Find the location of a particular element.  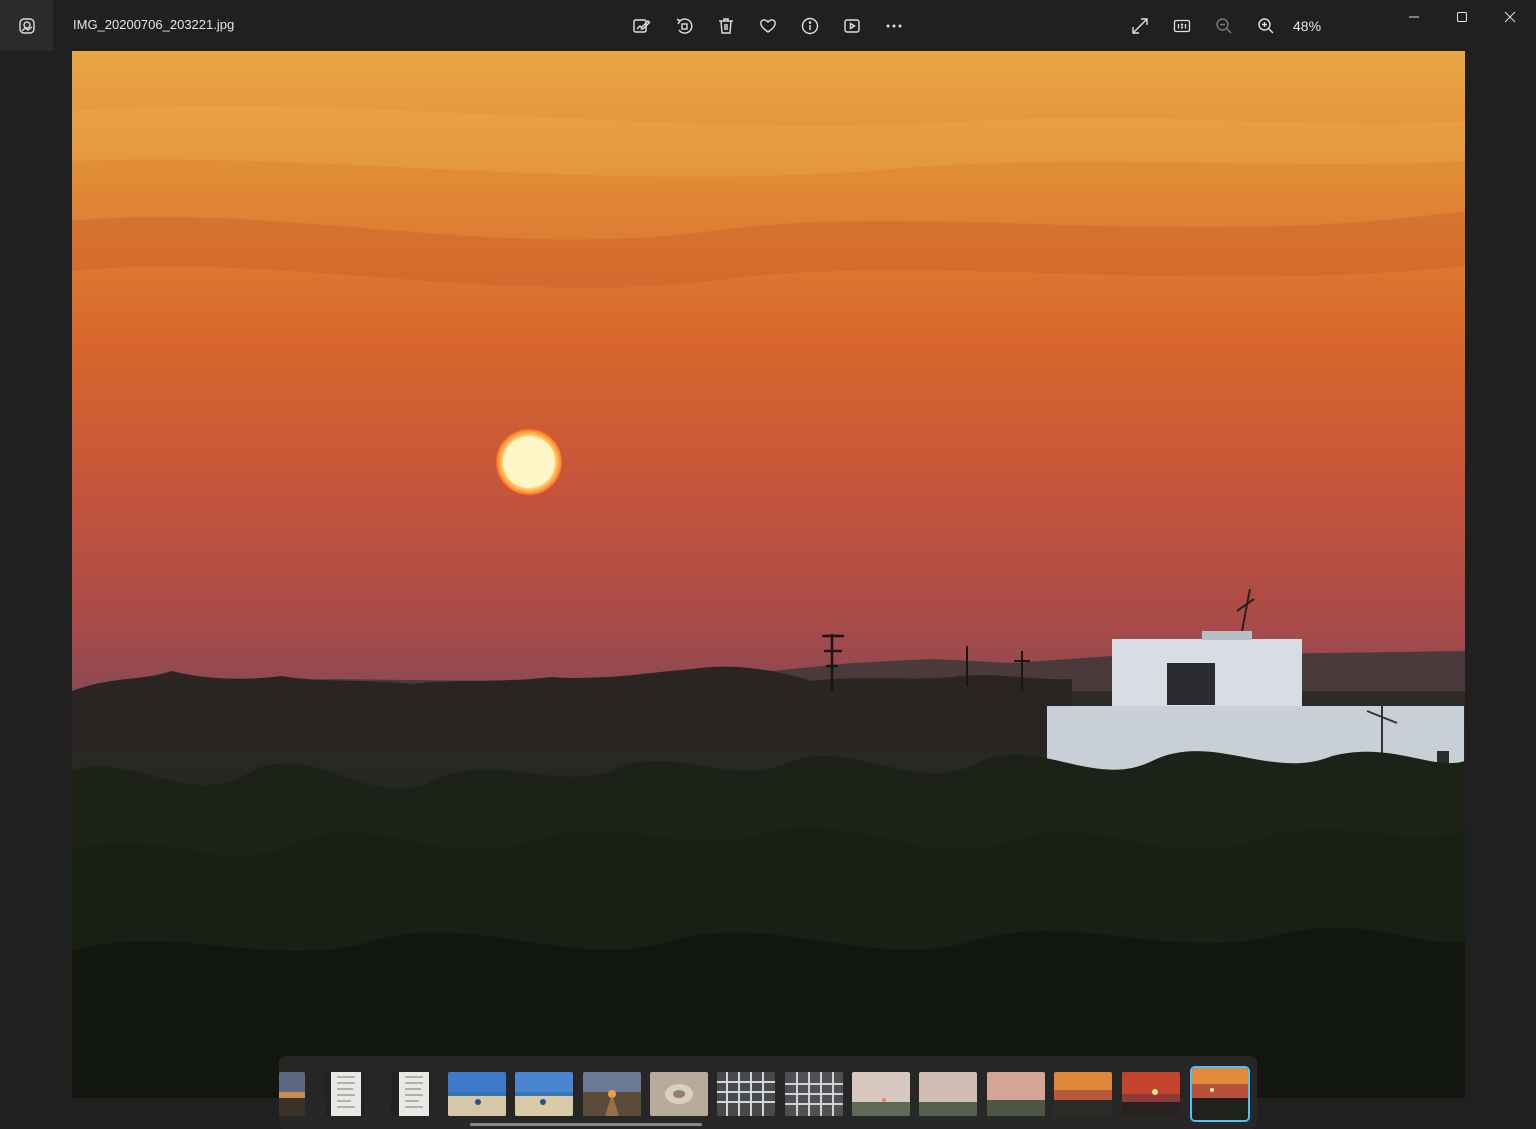

thumbnail-4-image is located at coordinates (477, 1094).